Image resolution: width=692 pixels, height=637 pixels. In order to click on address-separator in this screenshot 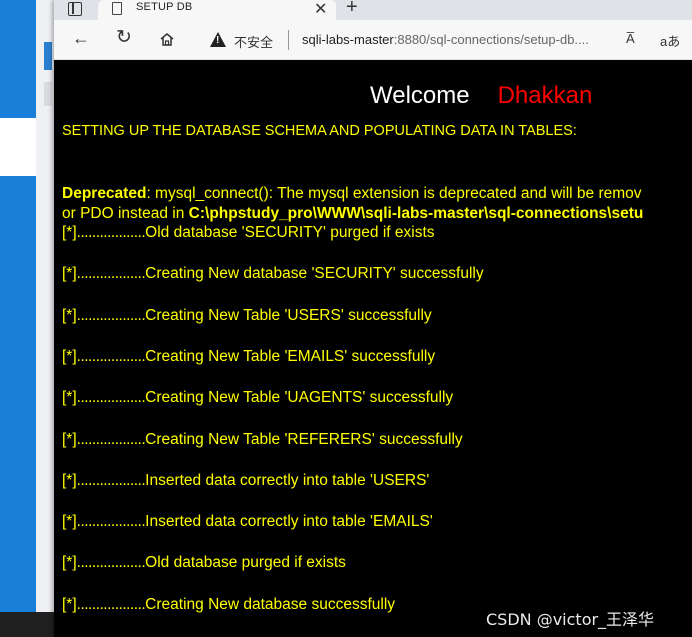, I will do `click(288, 40)`.